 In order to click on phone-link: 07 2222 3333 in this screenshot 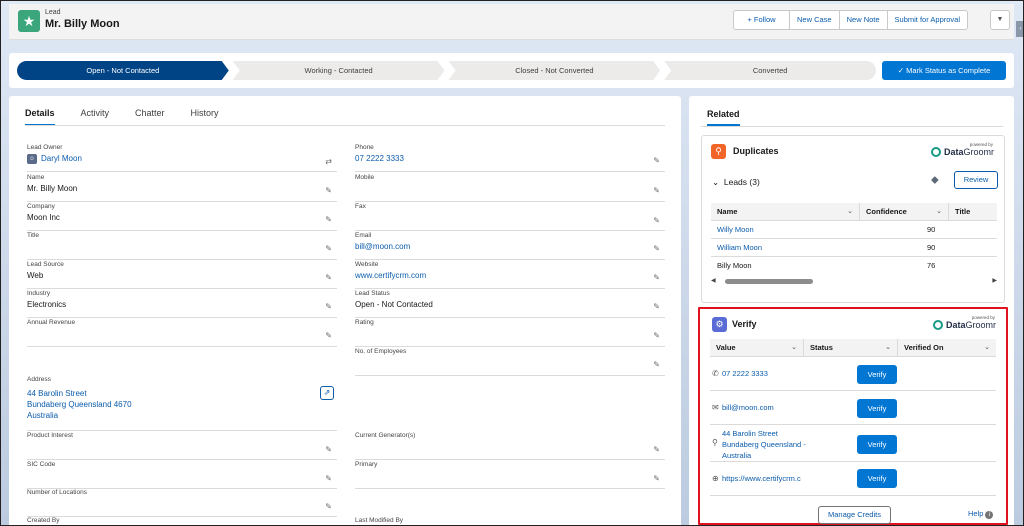, I will do `click(379, 158)`.